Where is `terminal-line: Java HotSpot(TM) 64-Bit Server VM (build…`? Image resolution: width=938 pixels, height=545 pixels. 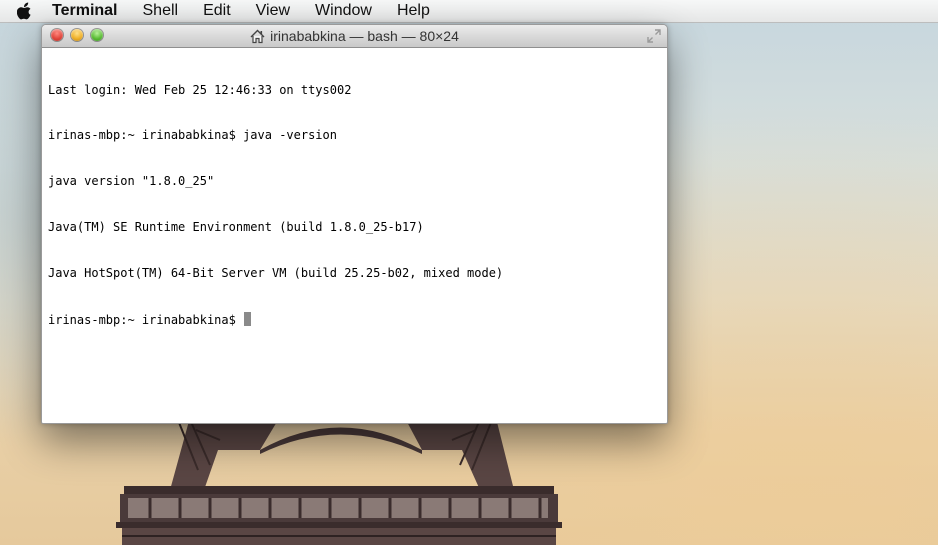
terminal-line: Java HotSpot(TM) 64-Bit Server VM (build… is located at coordinates (276, 273).